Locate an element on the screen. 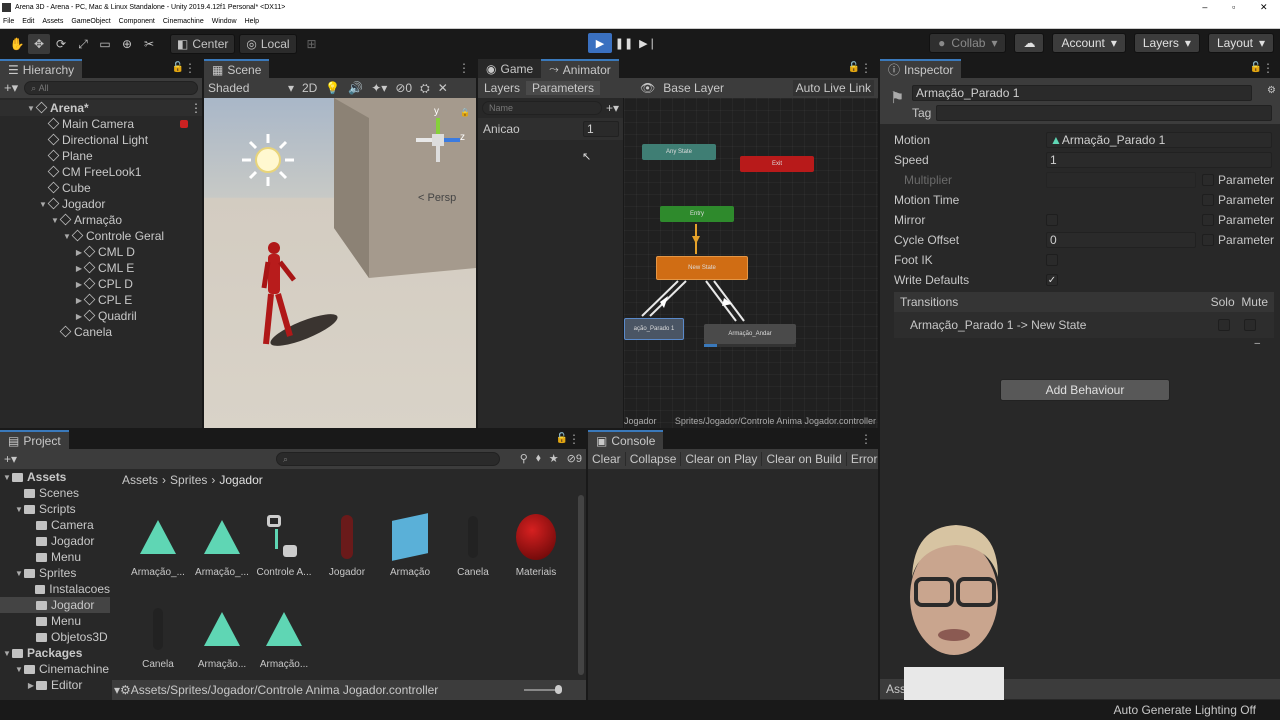 This screenshot has height=720, width=1280. expand-icon: ▶ is located at coordinates (31, 685).